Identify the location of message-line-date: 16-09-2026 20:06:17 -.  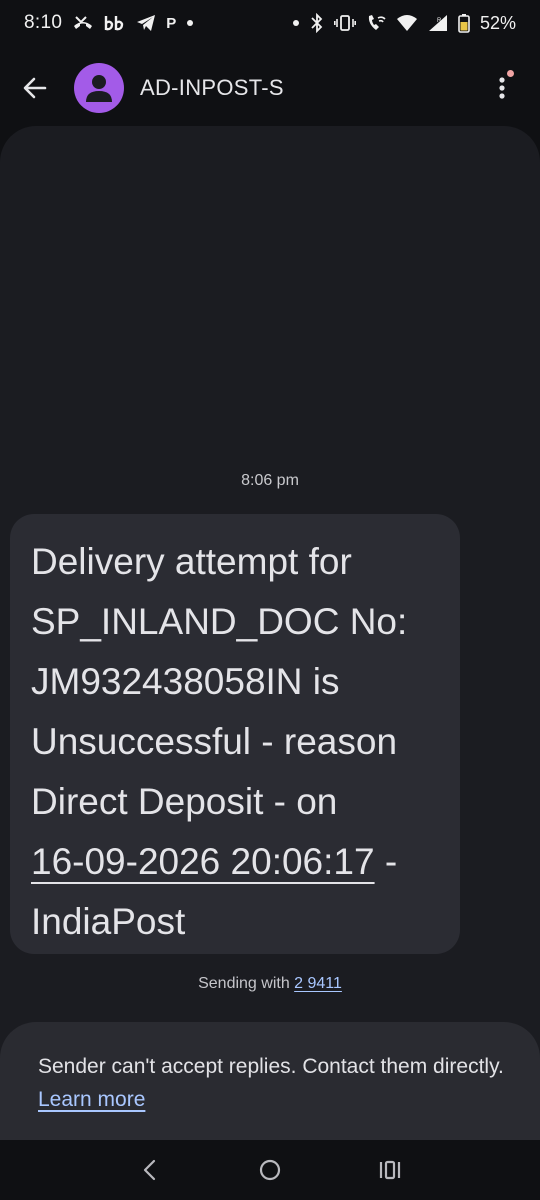
(235, 862).